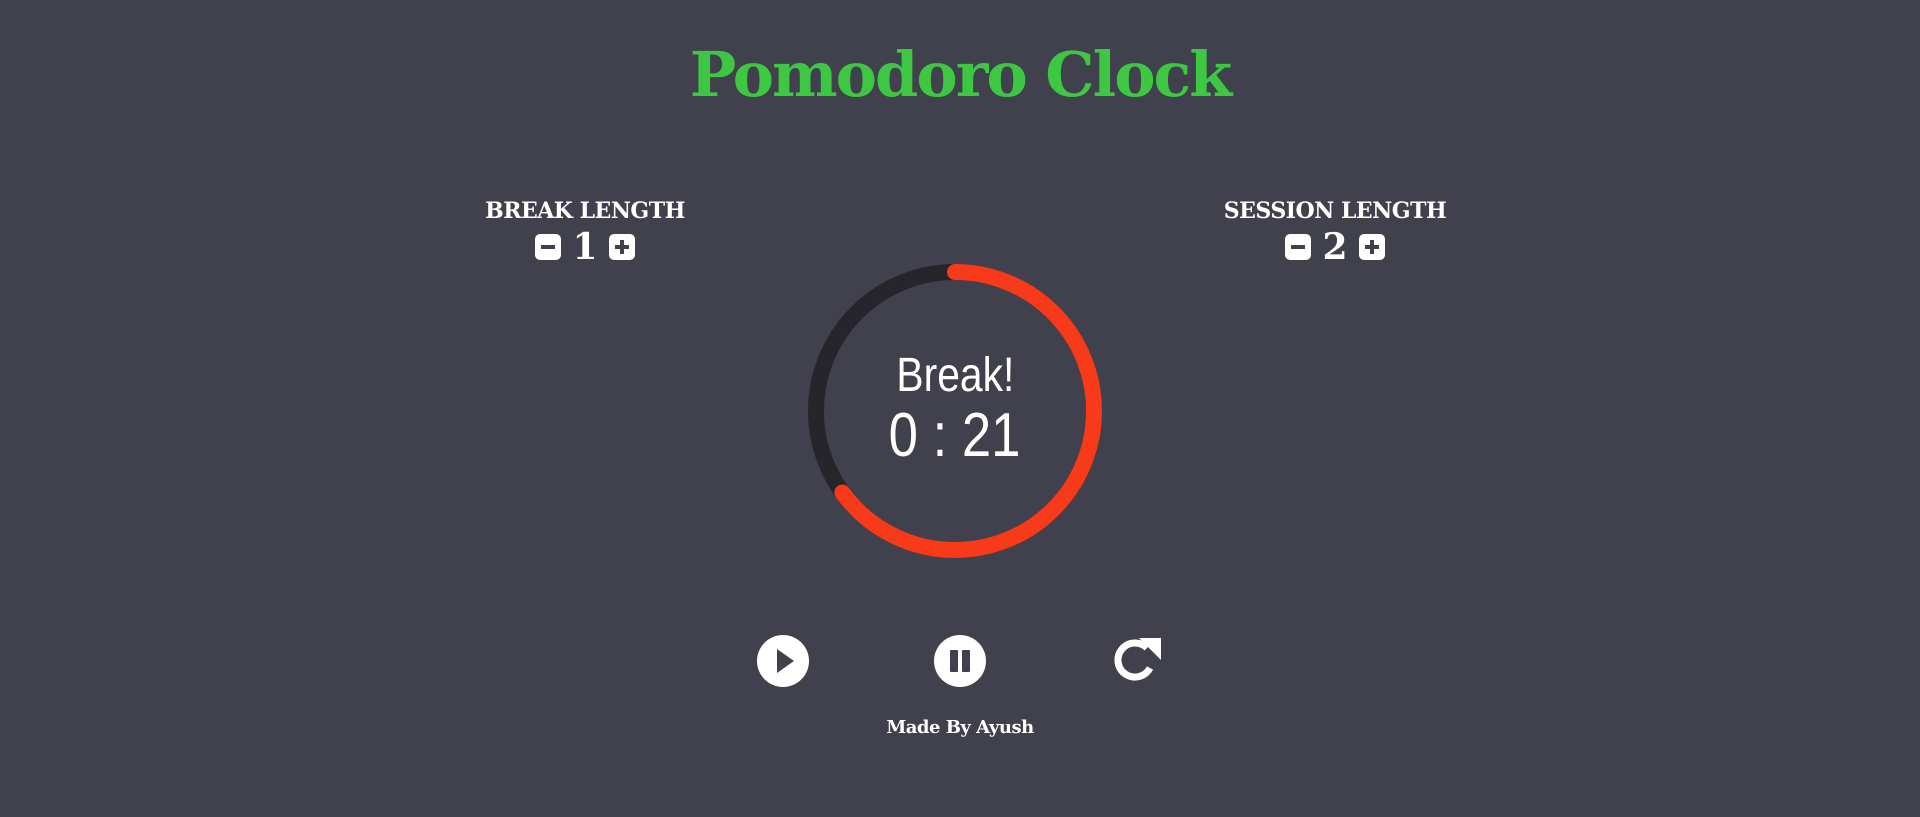 The width and height of the screenshot is (1920, 817). I want to click on session-increment-button, so click(1372, 247).